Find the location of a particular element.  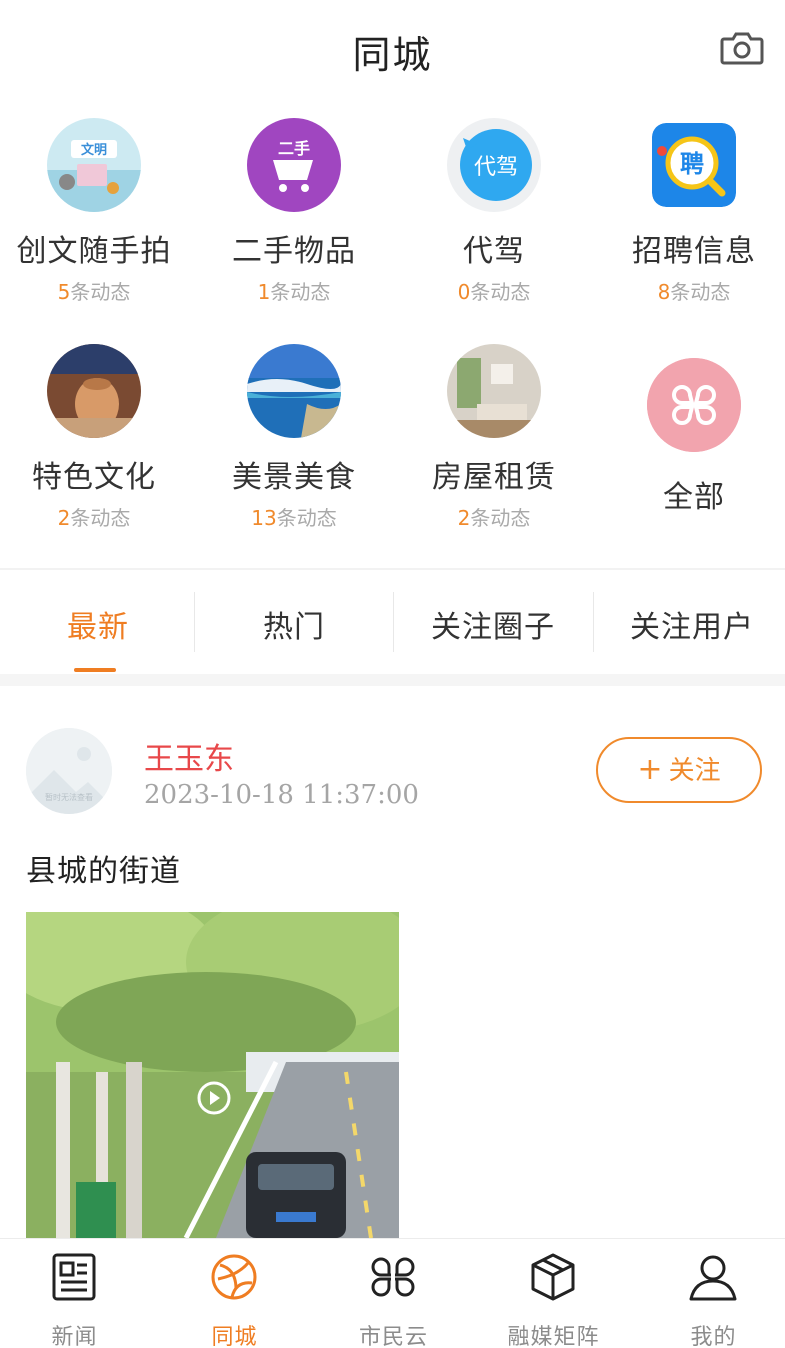

profile-icon is located at coordinates (713, 1278).